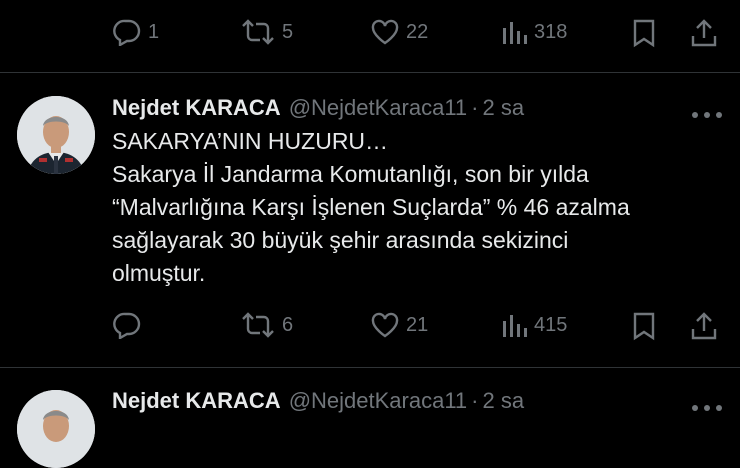 The height and width of the screenshot is (468, 740). I want to click on reply-button: 1, so click(135, 32).